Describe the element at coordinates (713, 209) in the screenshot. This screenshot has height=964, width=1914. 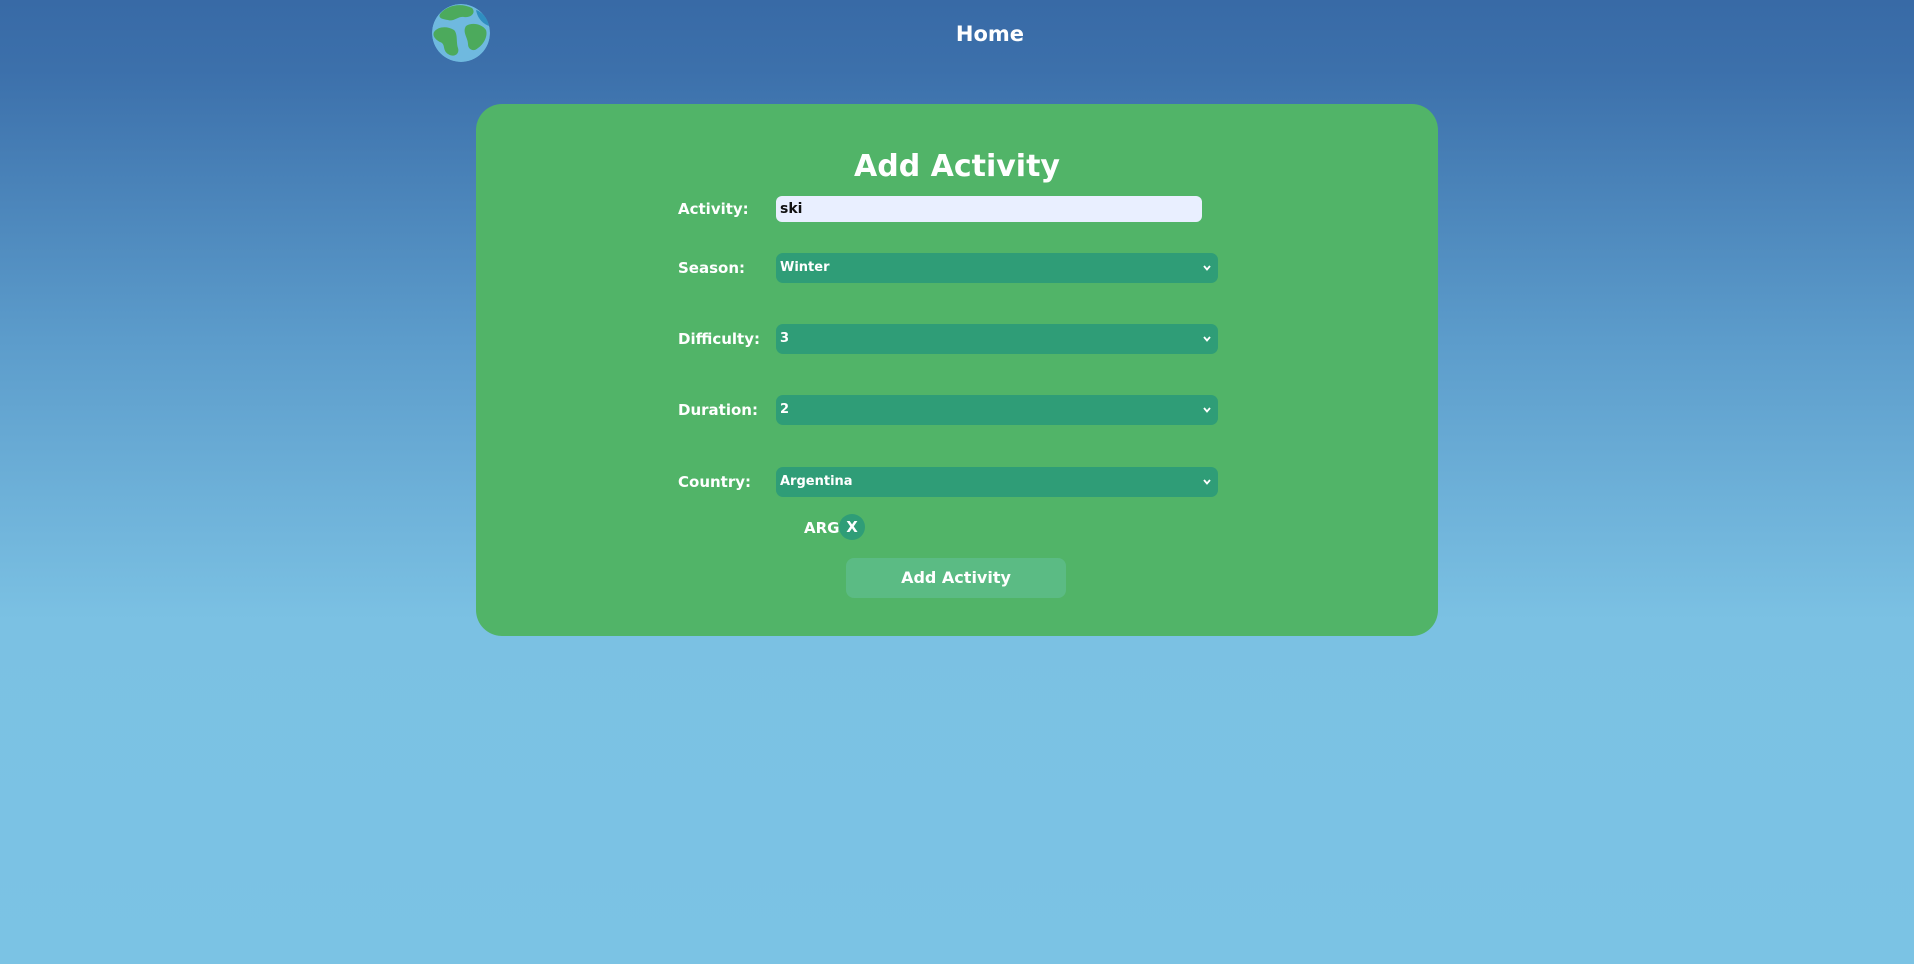
I see `activity-label: Activity:` at that location.